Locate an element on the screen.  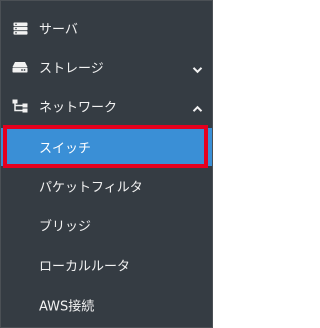
menu-item-label: ネットワーク is located at coordinates (78, 108).